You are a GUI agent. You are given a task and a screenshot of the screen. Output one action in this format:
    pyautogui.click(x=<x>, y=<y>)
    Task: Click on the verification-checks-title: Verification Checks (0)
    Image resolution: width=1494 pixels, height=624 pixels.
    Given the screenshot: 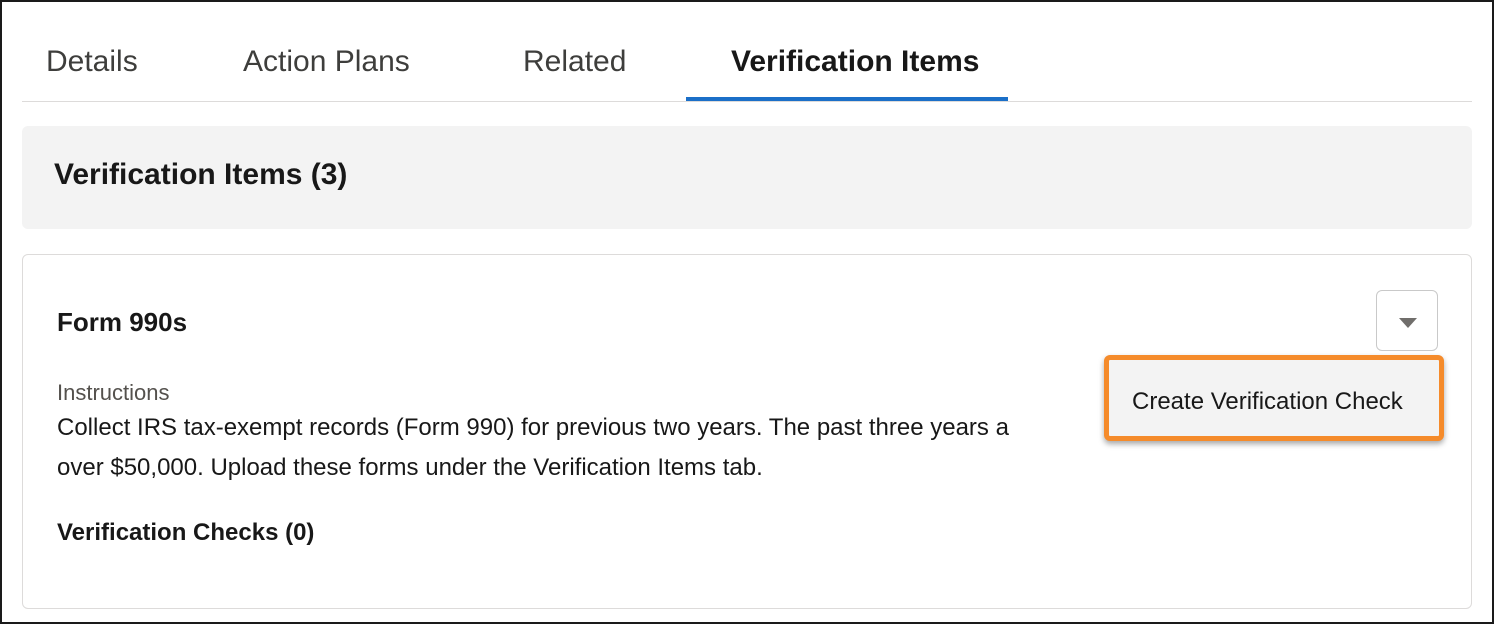 What is the action you would take?
    pyautogui.click(x=186, y=532)
    